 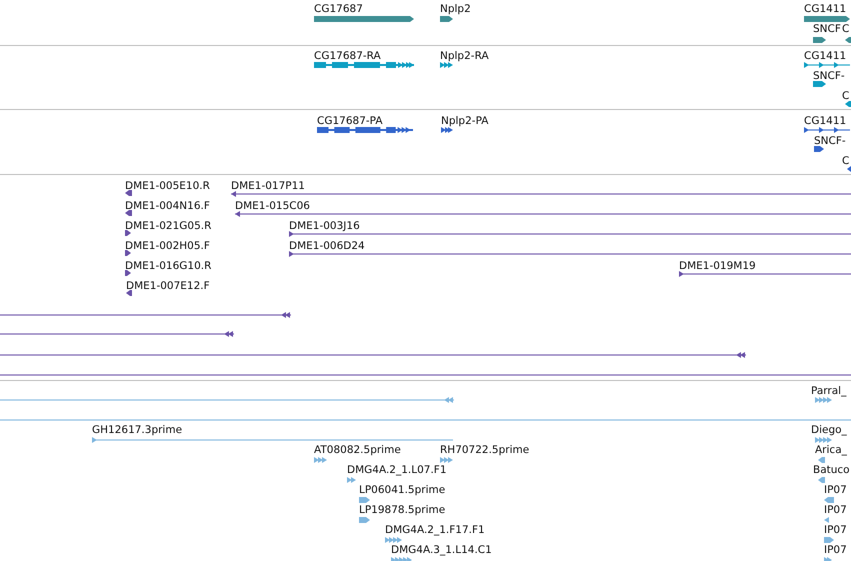 I want to click on feature-label: SNCF, so click(x=827, y=29).